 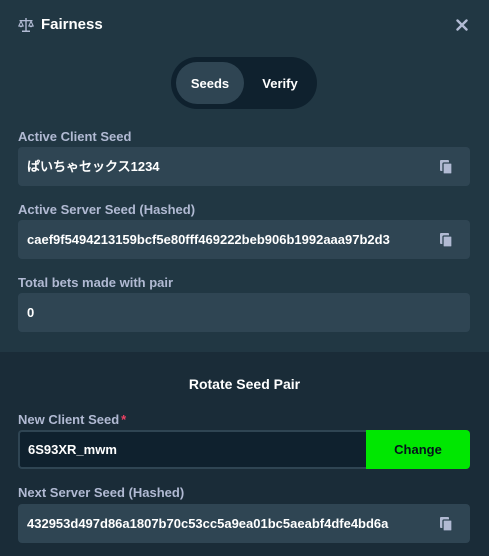 I want to click on seed-verify-tabs: Seeds Verify, so click(x=244, y=83).